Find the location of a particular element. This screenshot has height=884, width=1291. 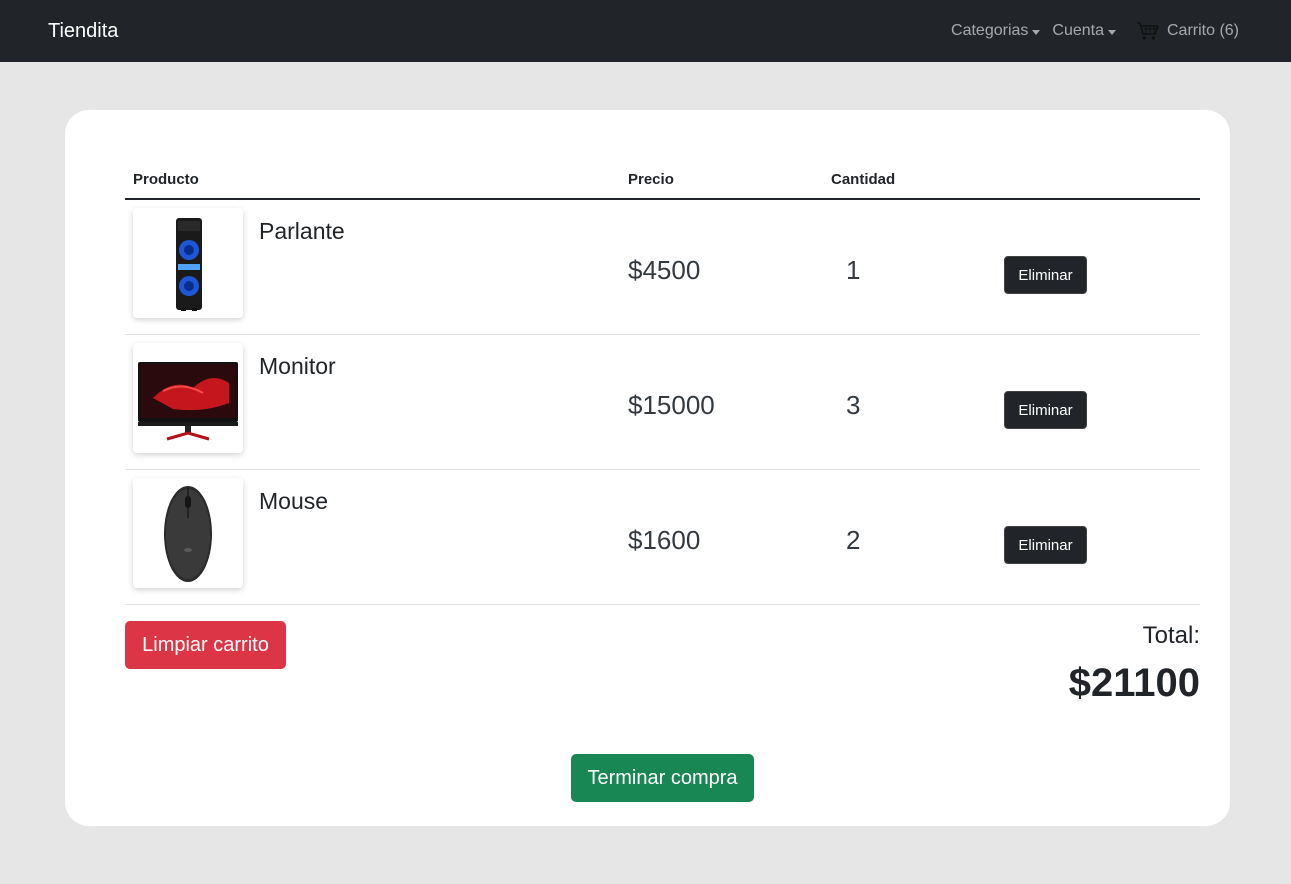

header-quantity: Cantidad is located at coordinates (863, 179).